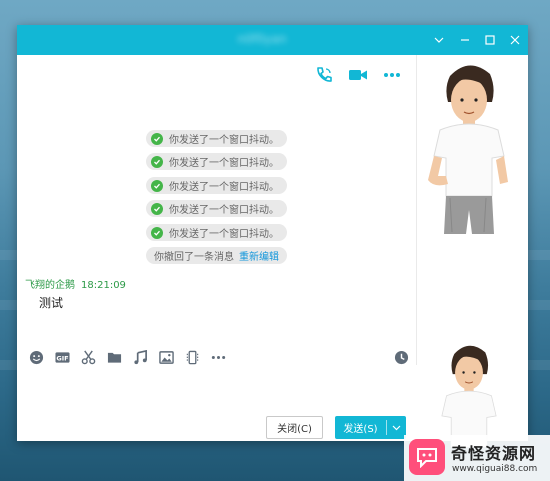 The image size is (550, 481). I want to click on history-icon, so click(401, 357).